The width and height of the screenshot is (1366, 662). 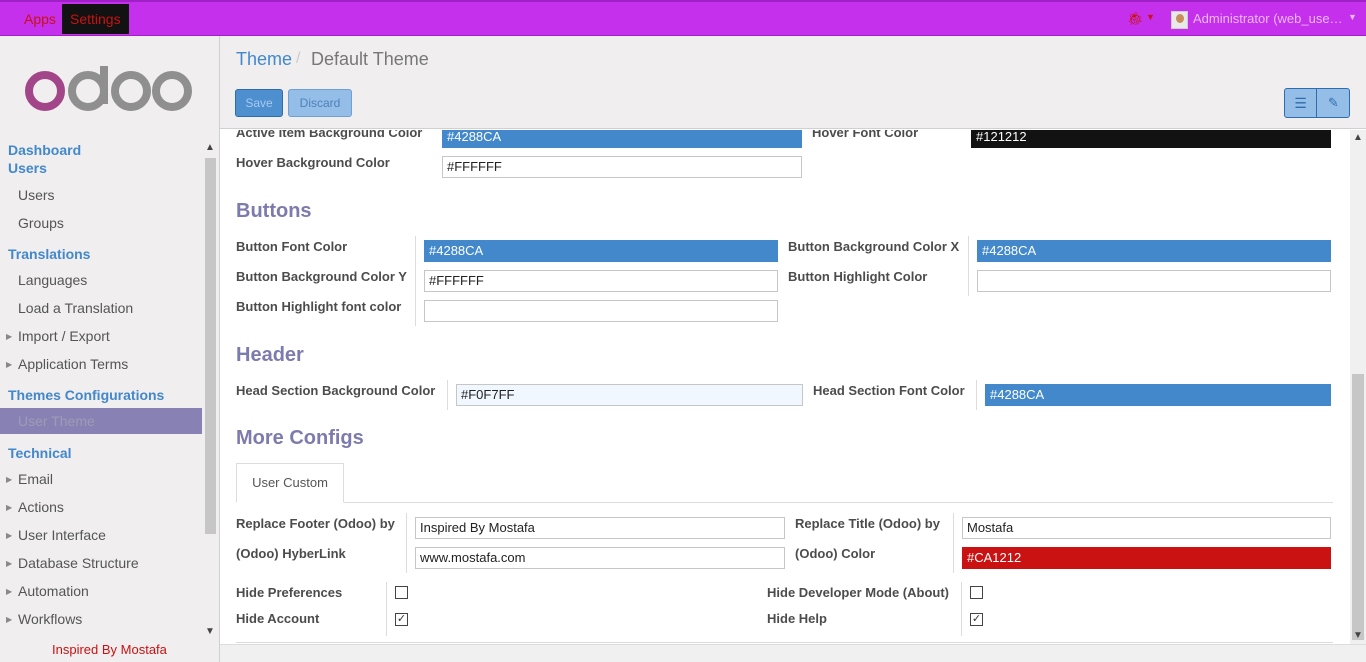 I want to click on field-label: Button Highlight font color, so click(x=319, y=306).